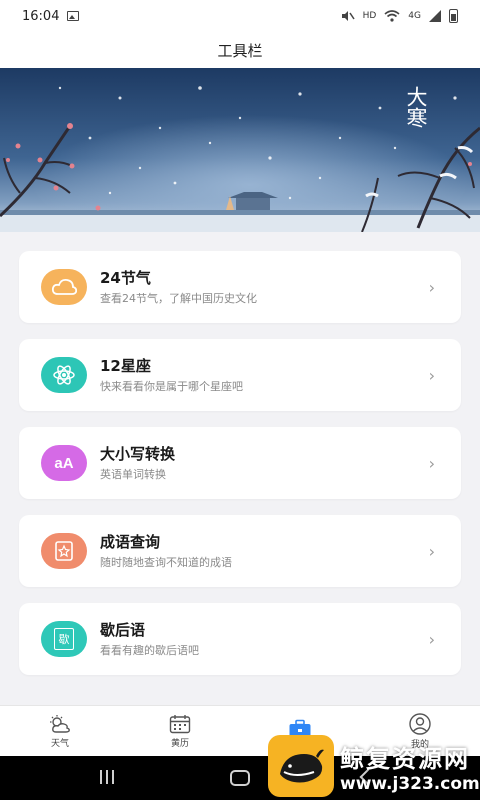 The height and width of the screenshot is (800, 480). What do you see at coordinates (64, 375) in the screenshot?
I see `atom-icon` at bounding box center [64, 375].